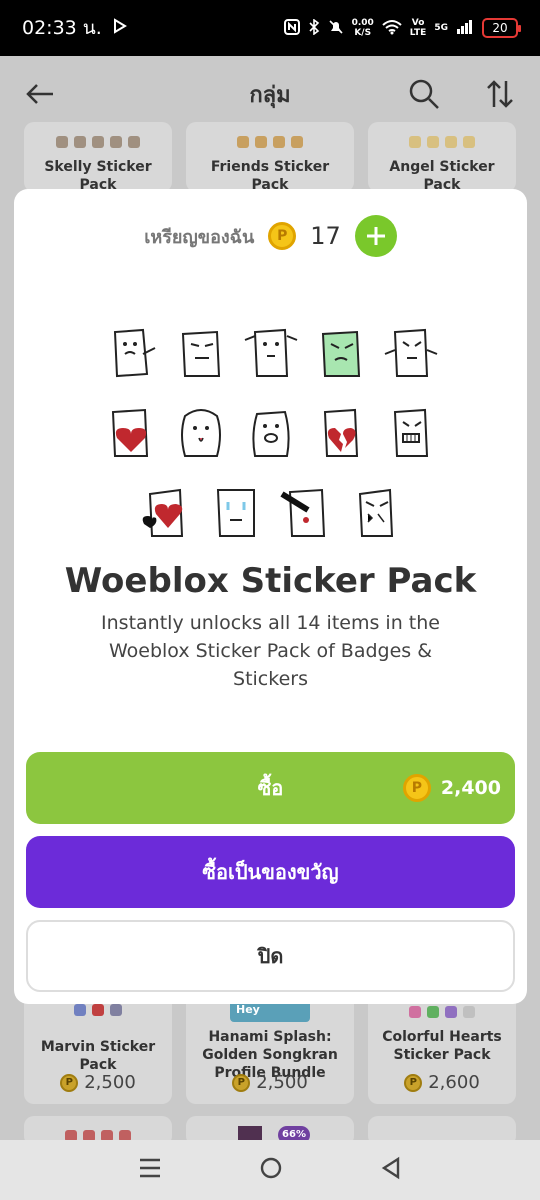 This screenshot has width=540, height=1200. I want to click on add-coins-button, so click(375, 236).